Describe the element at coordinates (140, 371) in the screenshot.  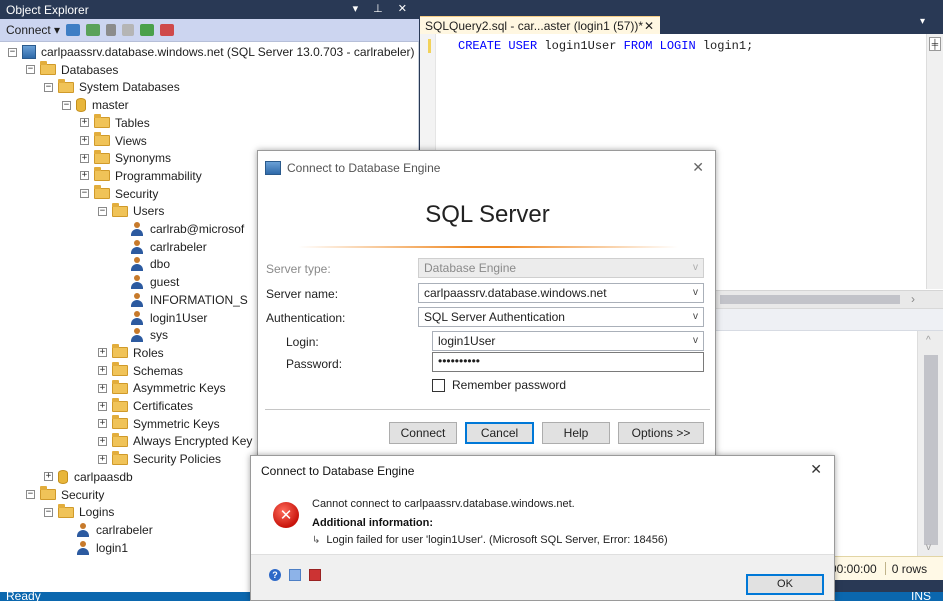
I see `tree-node: + Schemas` at that location.